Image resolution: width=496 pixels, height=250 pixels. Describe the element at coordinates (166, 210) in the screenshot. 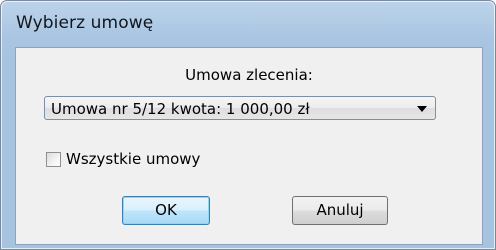

I see `ok-button: OK` at that location.